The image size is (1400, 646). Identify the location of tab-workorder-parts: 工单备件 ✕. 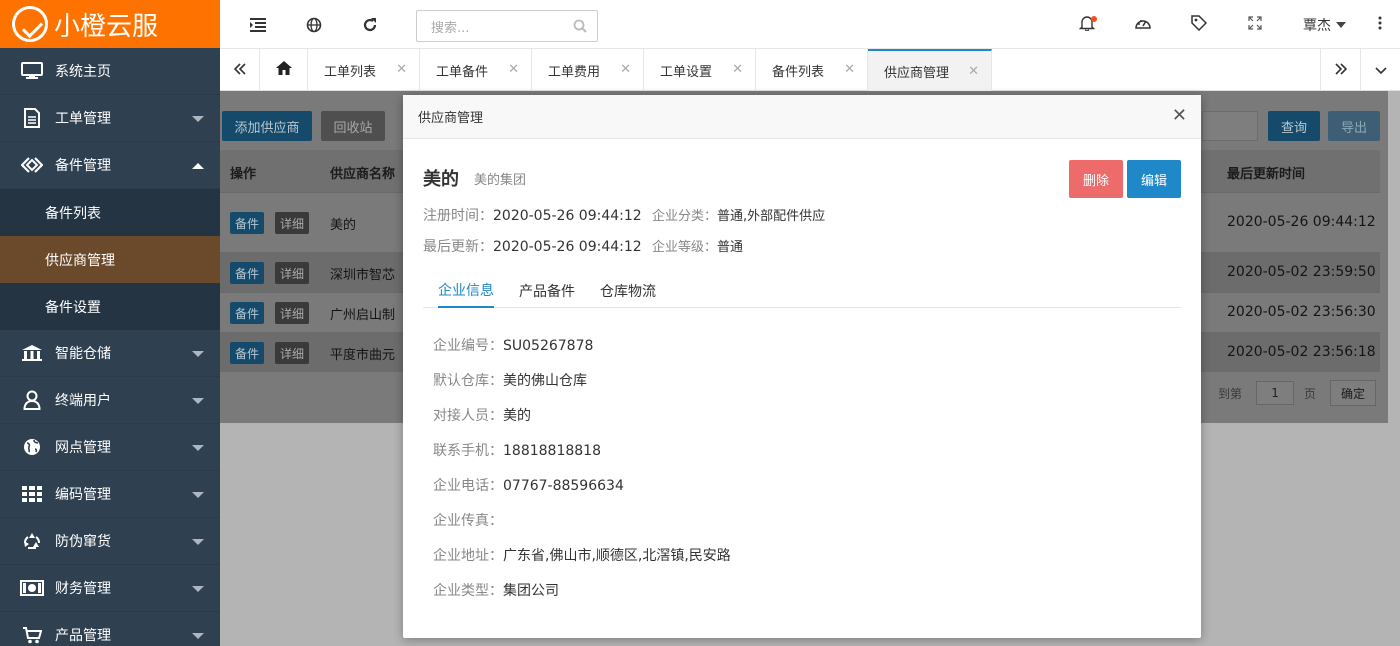
(476, 70).